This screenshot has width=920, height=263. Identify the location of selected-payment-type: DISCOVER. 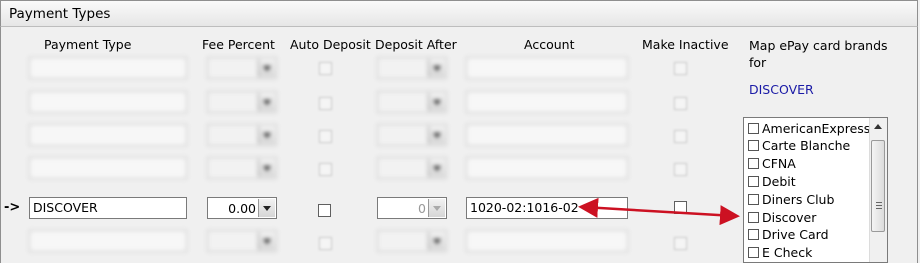
(781, 89).